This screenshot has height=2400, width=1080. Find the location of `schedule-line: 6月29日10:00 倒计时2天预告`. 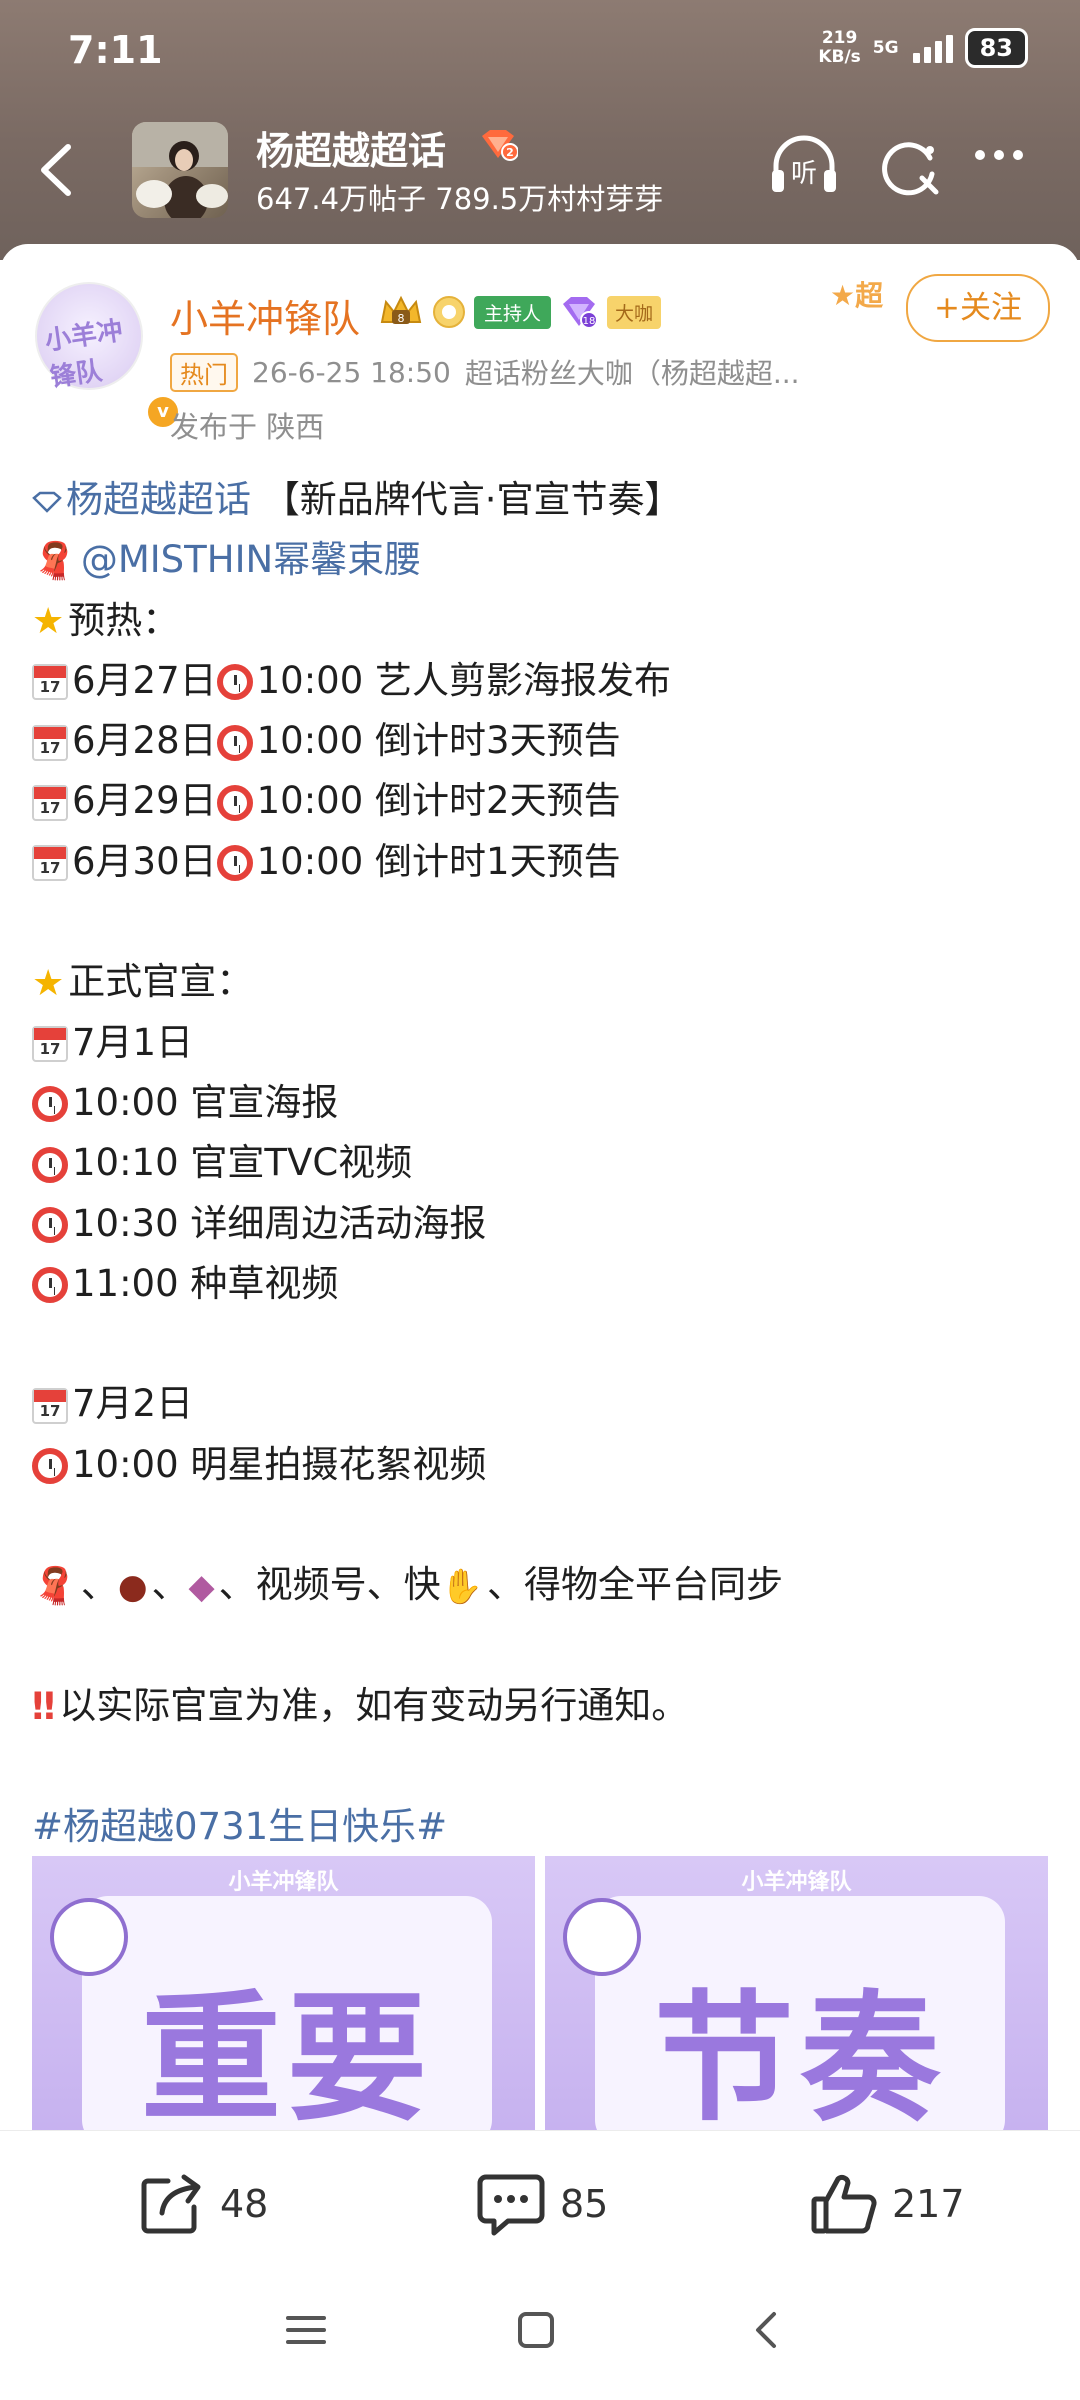

schedule-line: 6月29日10:00 倒计时2天预告 is located at coordinates (540, 801).